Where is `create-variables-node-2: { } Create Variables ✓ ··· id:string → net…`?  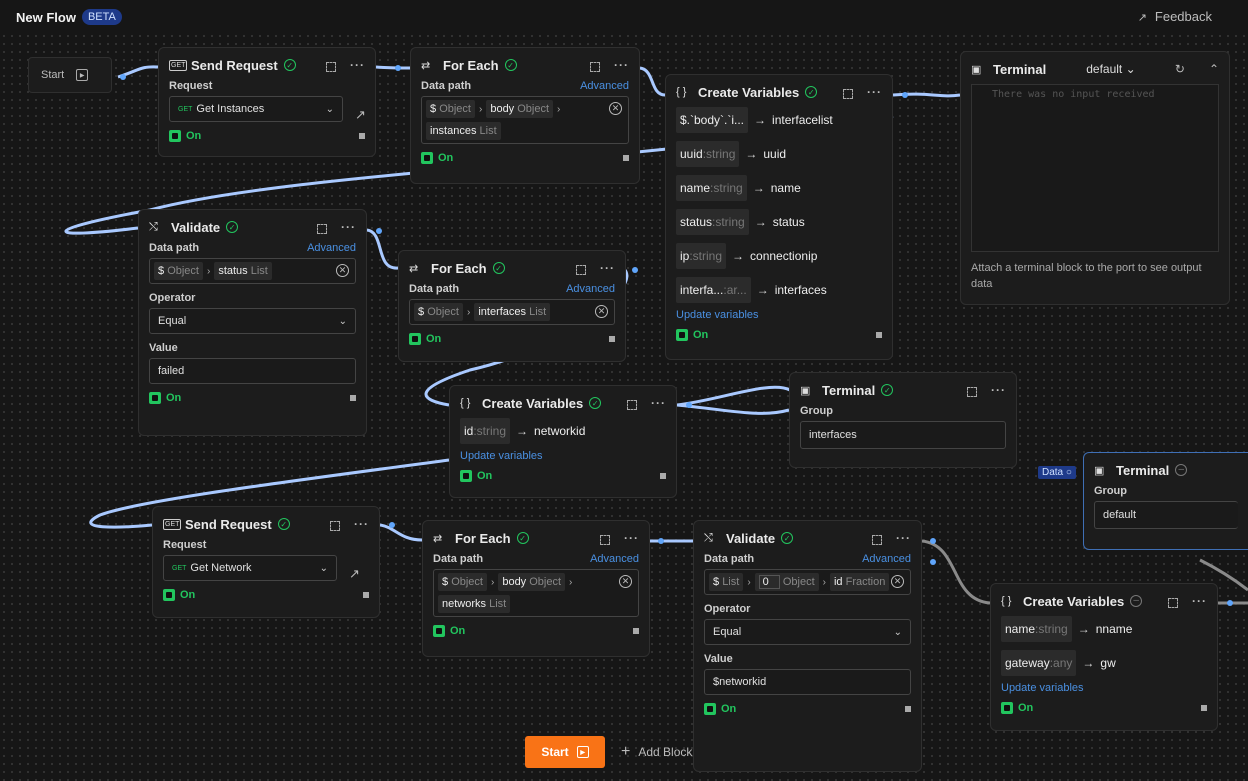
create-variables-node-2: { } Create Variables ✓ ··· id:string → net… is located at coordinates (563, 441).